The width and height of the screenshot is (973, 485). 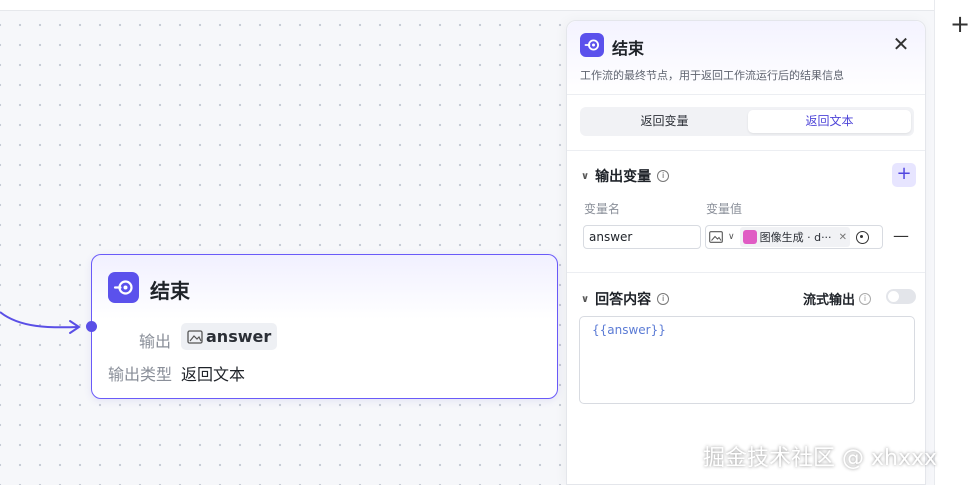 I want to click on add-variable-button: +, so click(x=904, y=175).